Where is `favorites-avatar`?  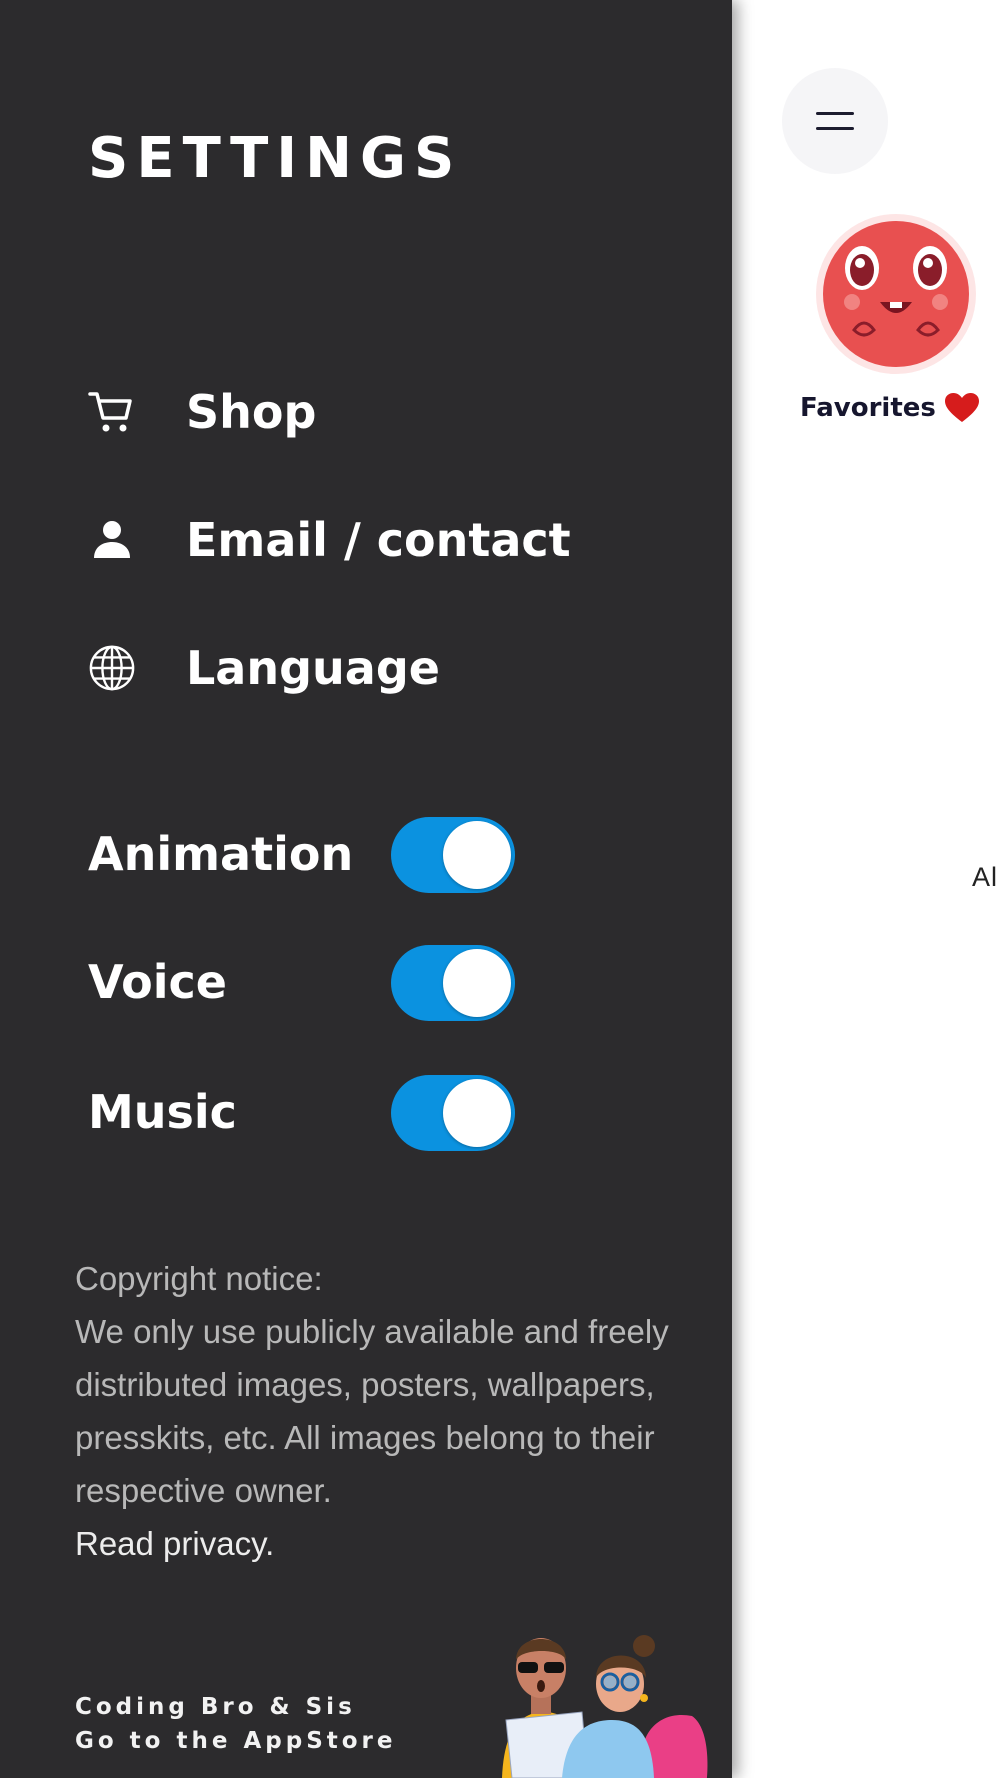
favorites-avatar is located at coordinates (896, 294).